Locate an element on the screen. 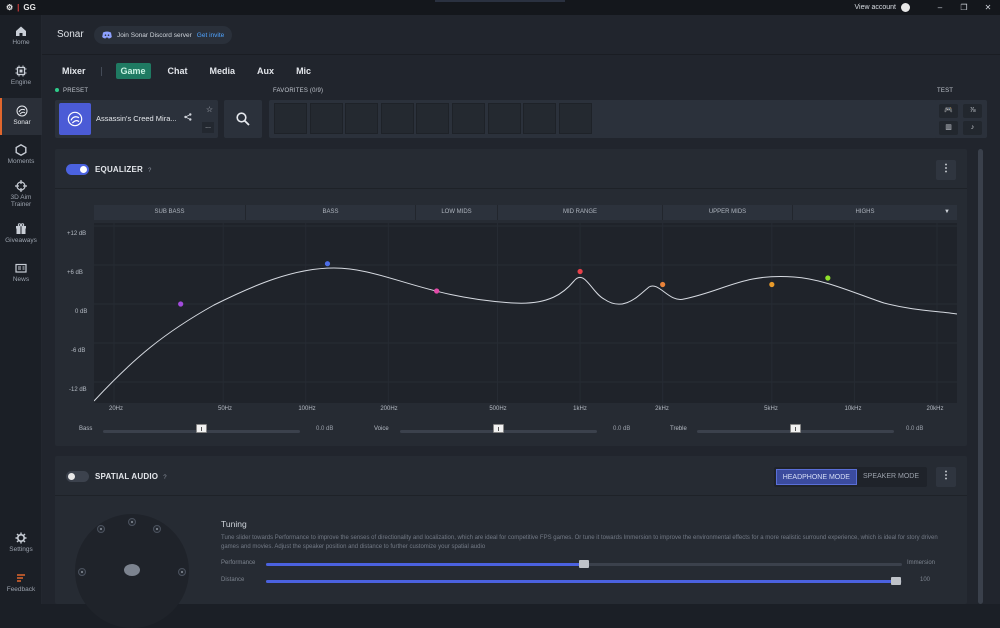  tab-chat: Chat is located at coordinates (178, 71).